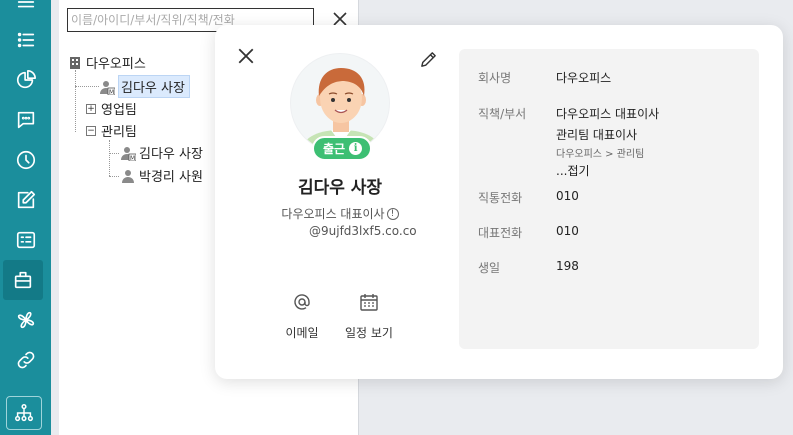  What do you see at coordinates (119, 132) in the screenshot?
I see `tree-node-label: 관리팀` at bounding box center [119, 132].